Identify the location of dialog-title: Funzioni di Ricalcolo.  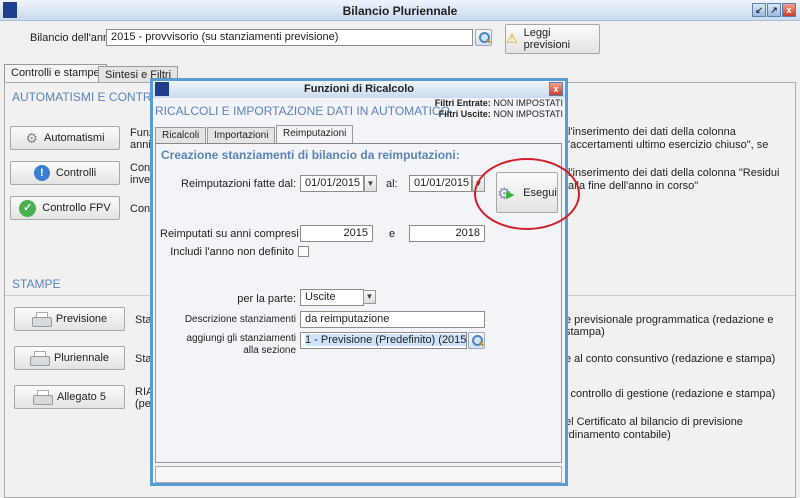
(359, 89).